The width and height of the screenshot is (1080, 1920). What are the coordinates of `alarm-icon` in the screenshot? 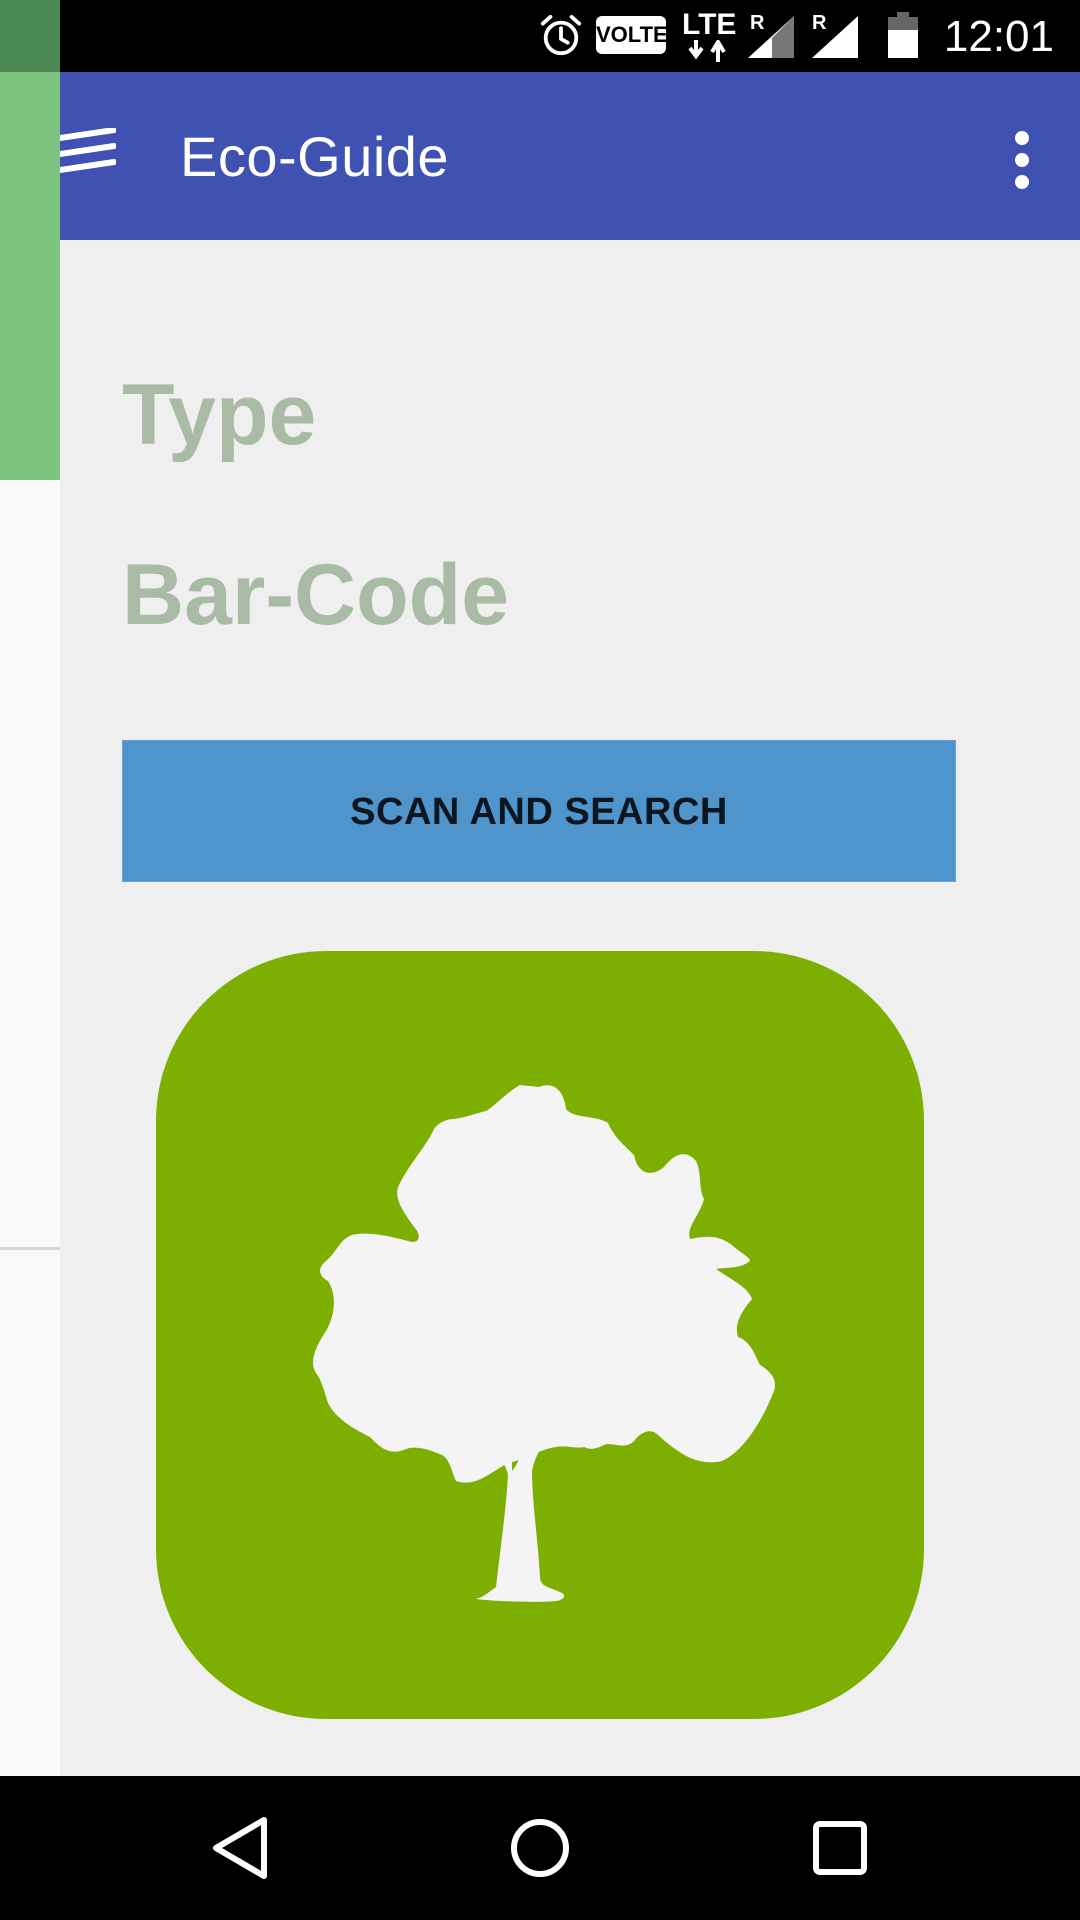 It's located at (561, 35).